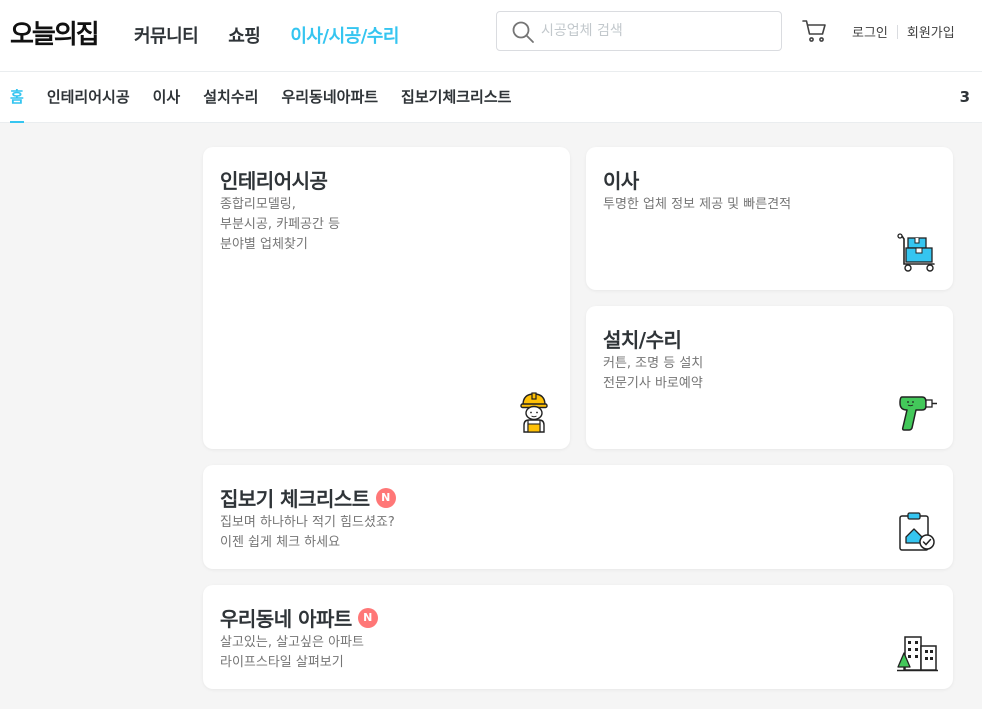 This screenshot has height=709, width=982. Describe the element at coordinates (523, 32) in the screenshot. I see `search-icon` at that location.